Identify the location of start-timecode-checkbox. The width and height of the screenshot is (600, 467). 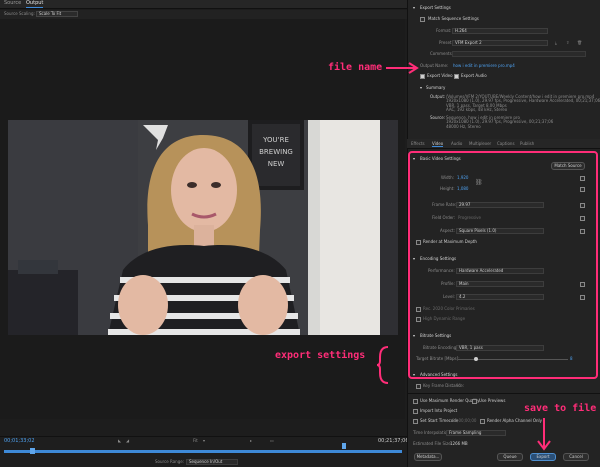
(415, 421).